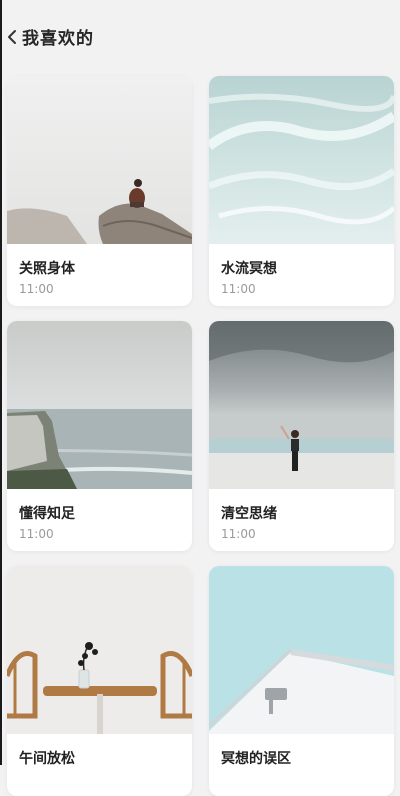 The height and width of the screenshot is (796, 400). I want to click on favorite-card: 关照身体 11:00, so click(99, 191).